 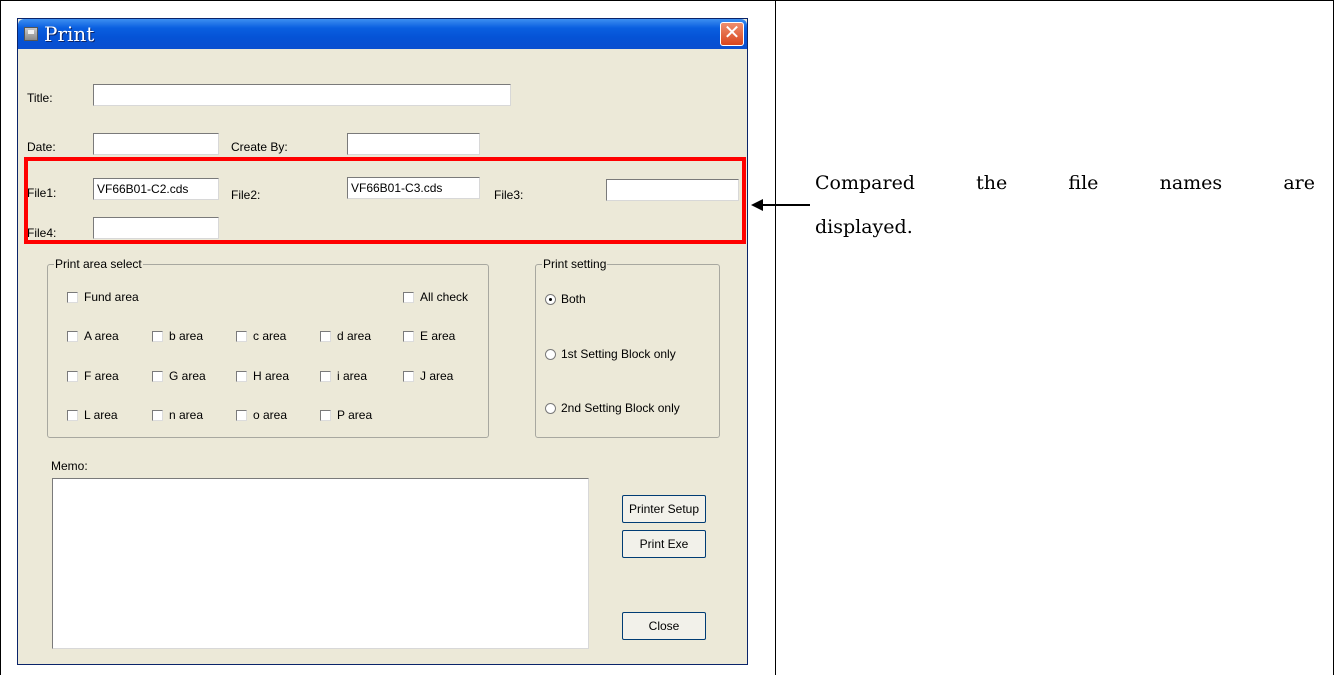 What do you see at coordinates (259, 147) in the screenshot?
I see `create-by-label: Create By:` at bounding box center [259, 147].